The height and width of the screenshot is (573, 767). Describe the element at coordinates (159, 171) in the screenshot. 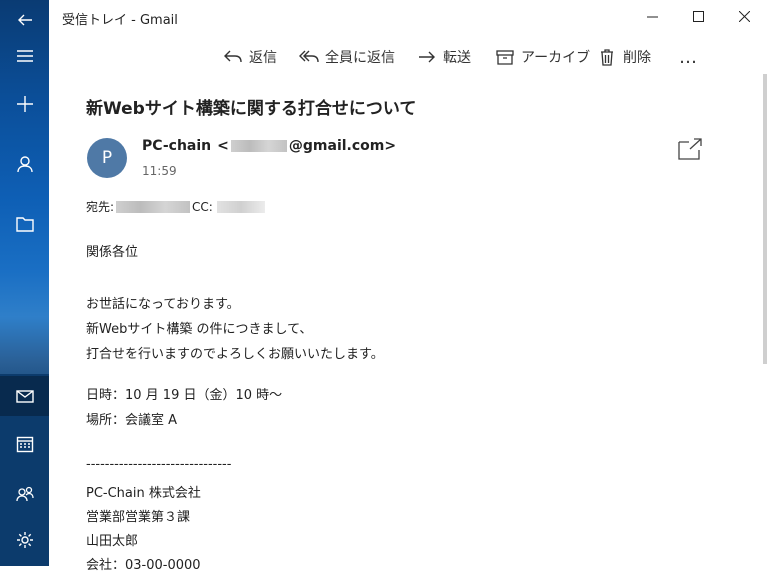

I see `message-time: 11:59` at that location.